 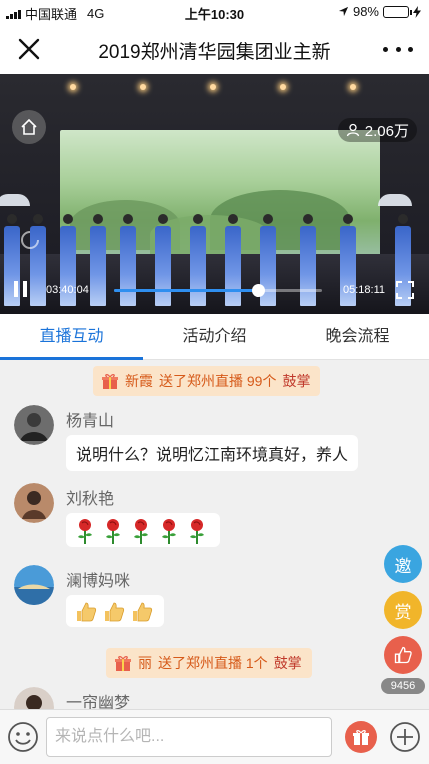 I want to click on status-right: 98%, so click(x=379, y=11).